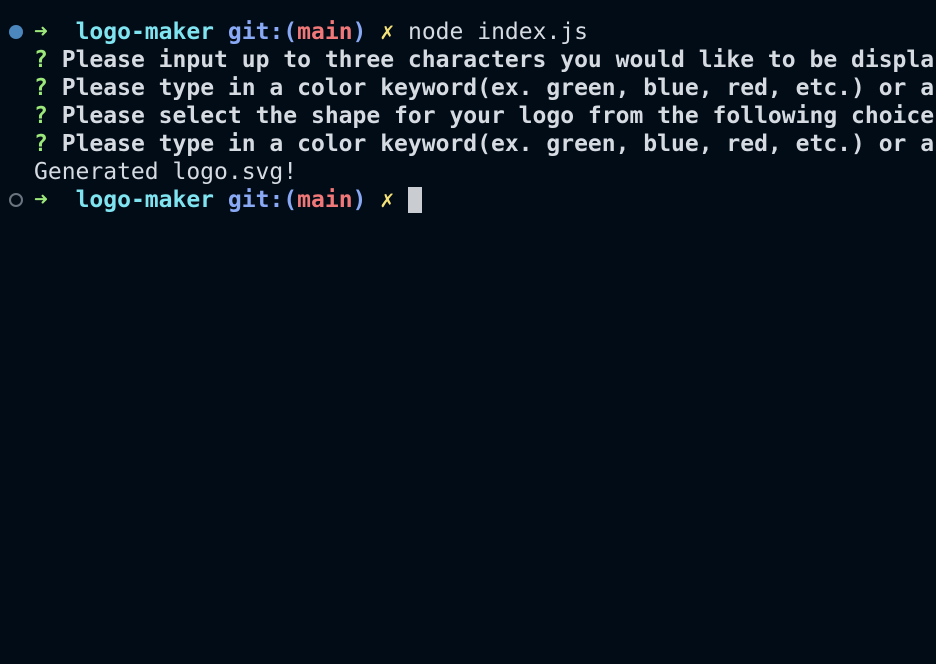  What do you see at coordinates (497, 32) in the screenshot?
I see `command-text: node index.js` at bounding box center [497, 32].